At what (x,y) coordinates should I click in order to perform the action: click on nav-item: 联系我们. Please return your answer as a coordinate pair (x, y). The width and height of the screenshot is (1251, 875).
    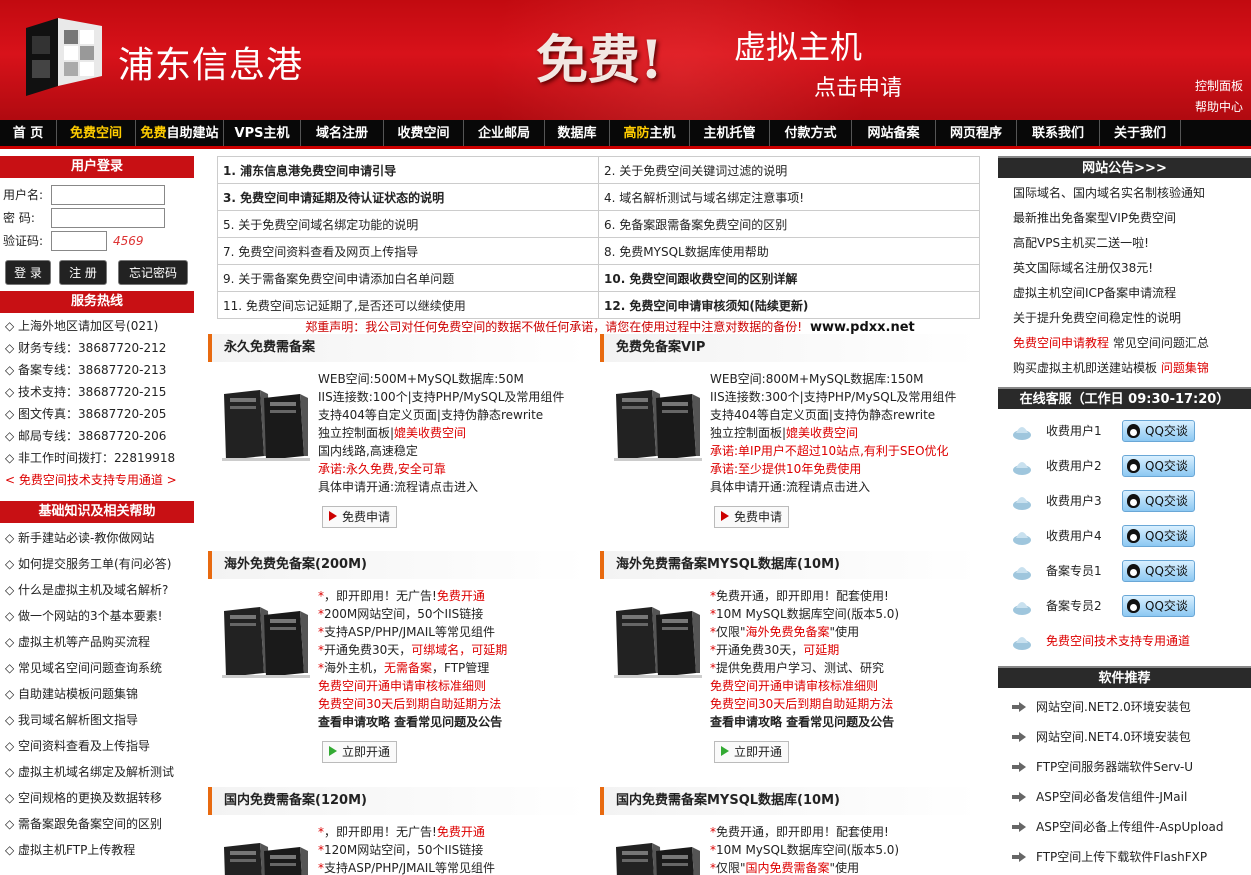
    Looking at the image, I should click on (1058, 133).